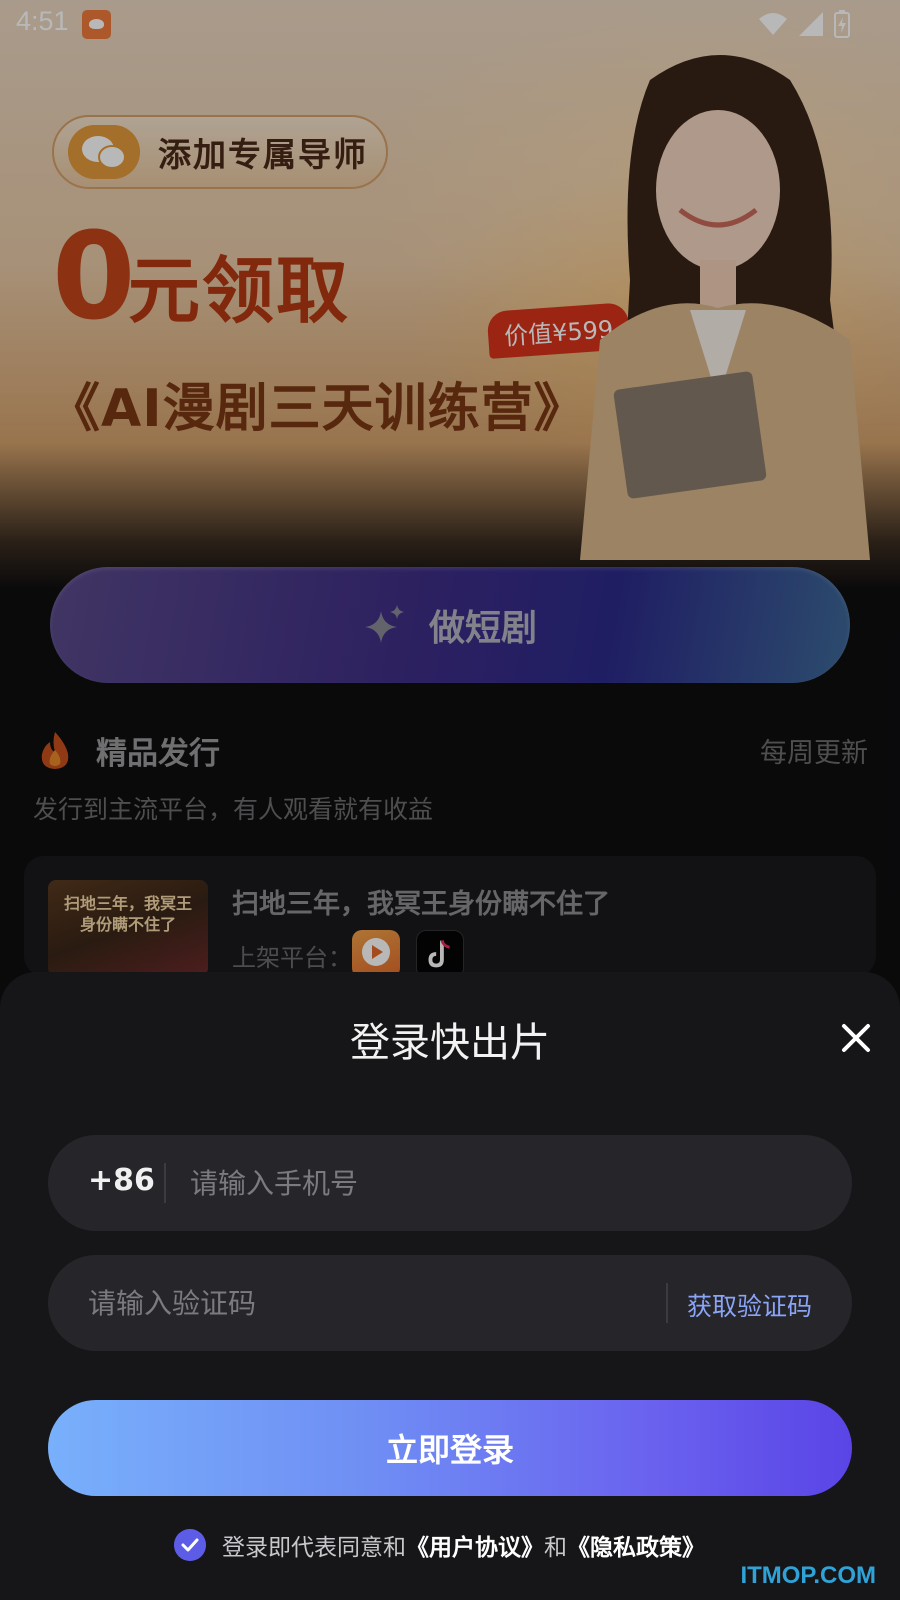 The image size is (900, 1600). What do you see at coordinates (450, 1043) in the screenshot?
I see `login-sheet-title: 登录快出片` at bounding box center [450, 1043].